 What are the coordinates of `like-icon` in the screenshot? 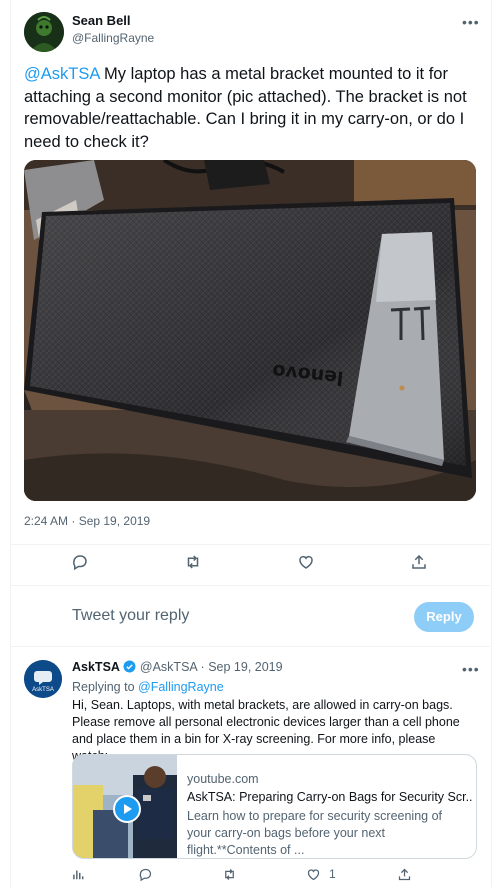 It's located at (306, 562).